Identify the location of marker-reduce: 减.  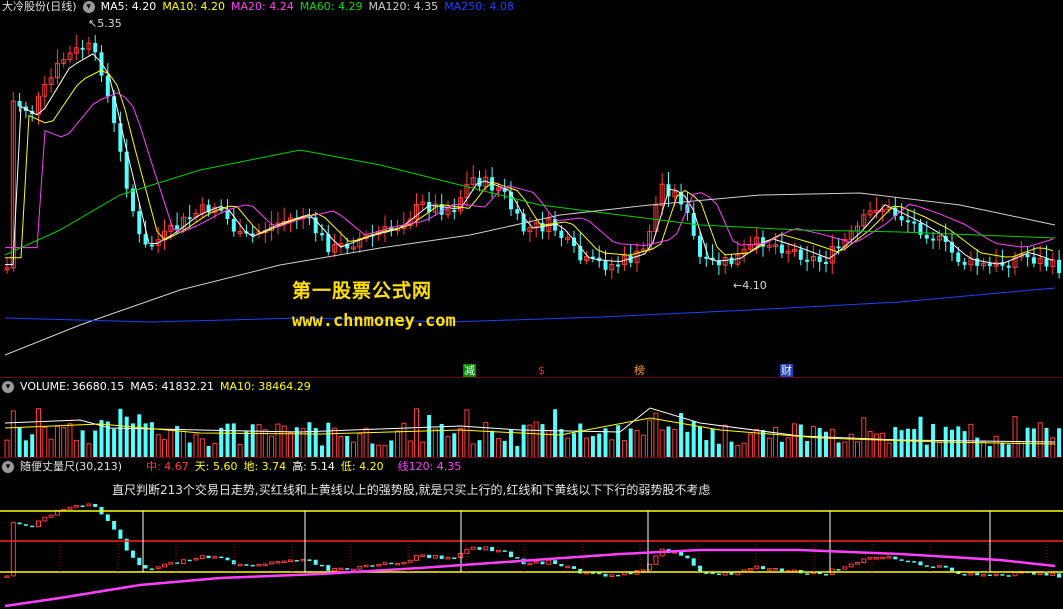
(469, 370).